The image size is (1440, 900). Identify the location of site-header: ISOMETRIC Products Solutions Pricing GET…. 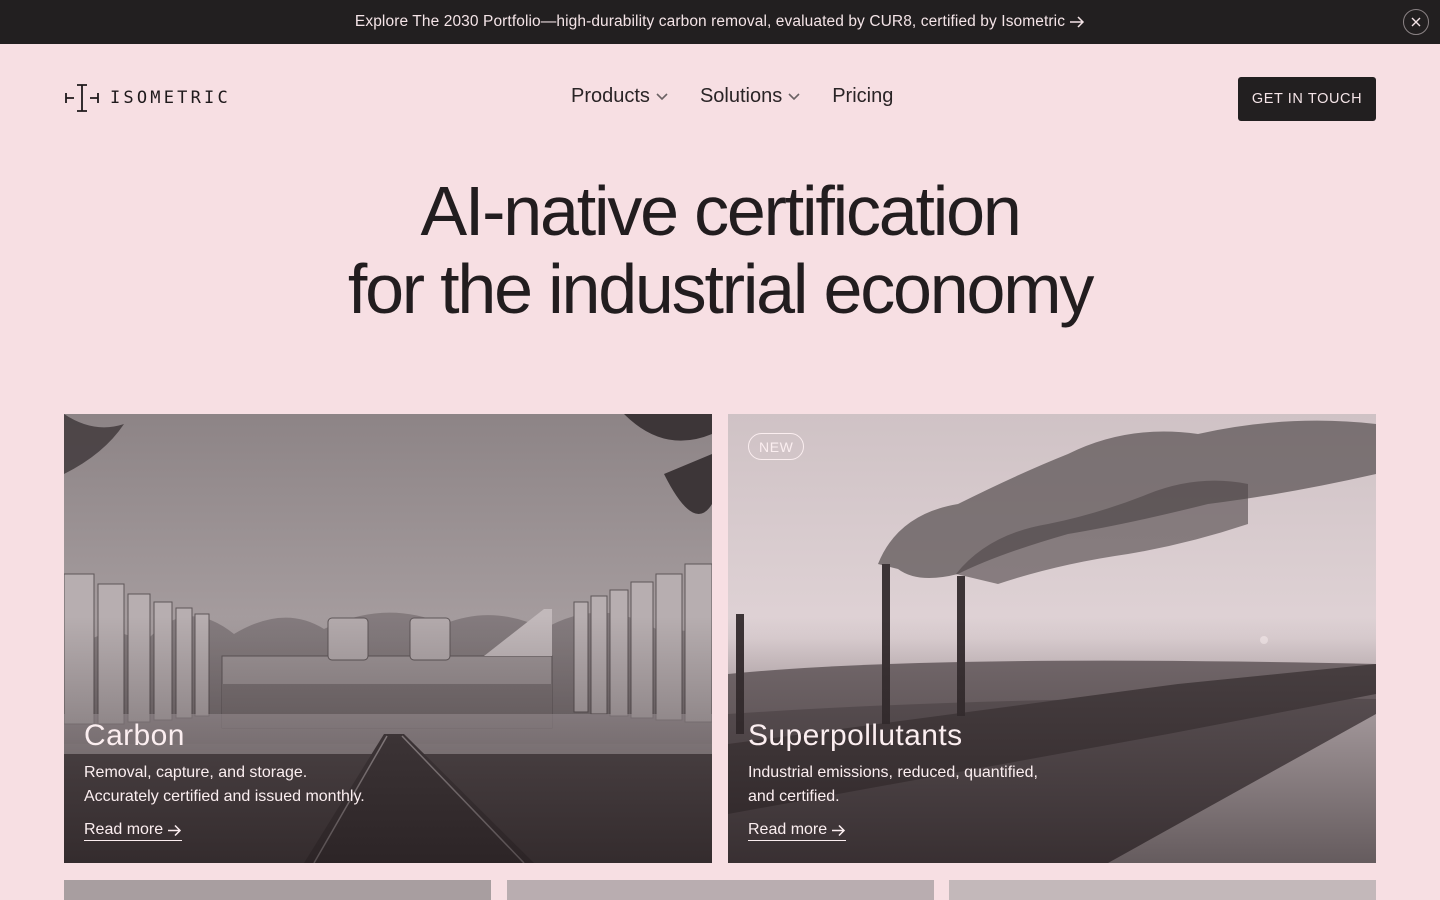
(720, 99).